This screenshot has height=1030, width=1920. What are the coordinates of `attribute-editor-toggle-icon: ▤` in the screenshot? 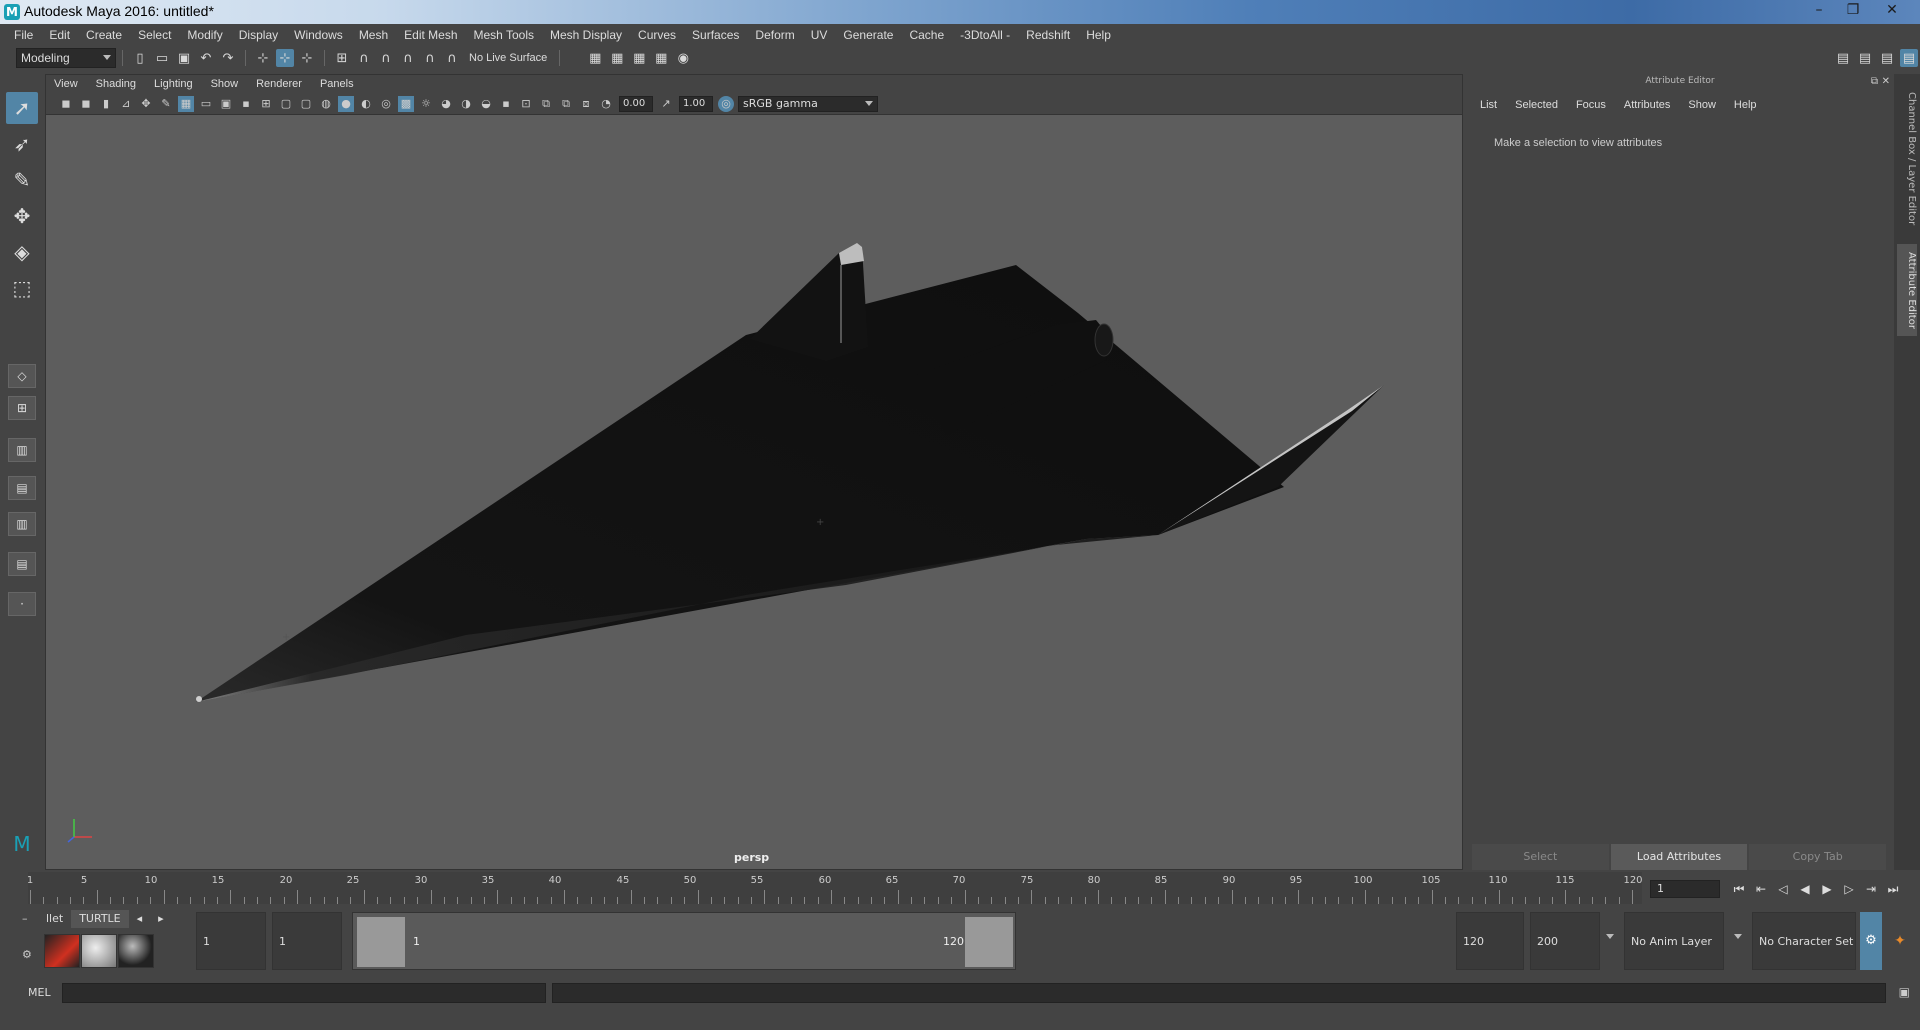 It's located at (1865, 58).